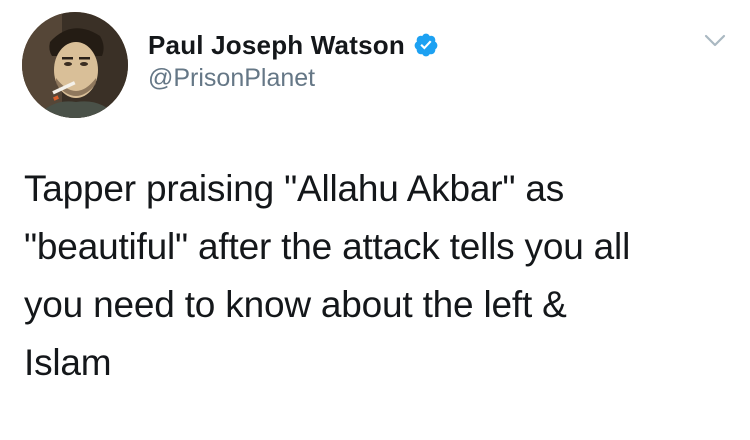 This screenshot has height=440, width=750. Describe the element at coordinates (231, 78) in the screenshot. I see `author-handle: @PrisonPlanet` at that location.